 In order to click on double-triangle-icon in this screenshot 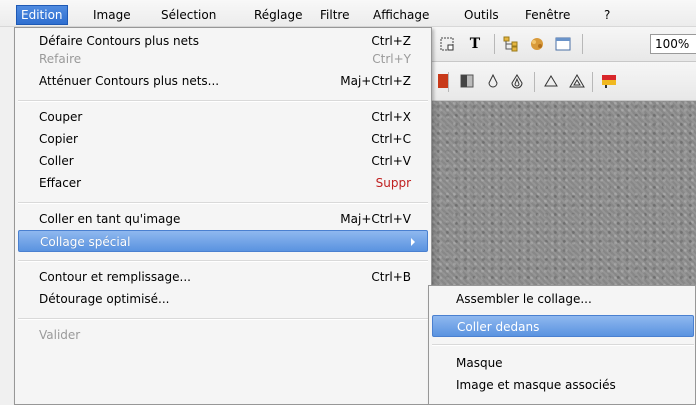, I will do `click(577, 81)`.